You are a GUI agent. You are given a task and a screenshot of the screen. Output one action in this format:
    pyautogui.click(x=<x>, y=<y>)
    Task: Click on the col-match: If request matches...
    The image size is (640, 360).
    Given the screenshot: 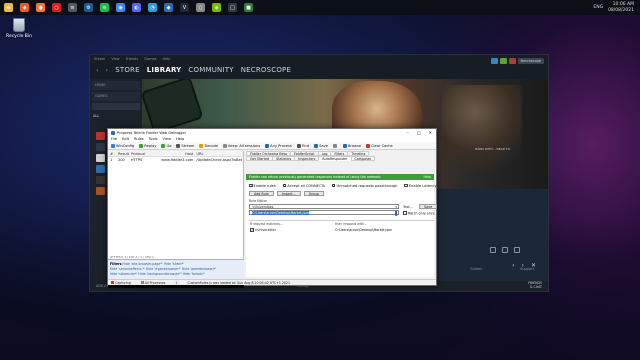 What is the action you would take?
    pyautogui.click(x=292, y=224)
    